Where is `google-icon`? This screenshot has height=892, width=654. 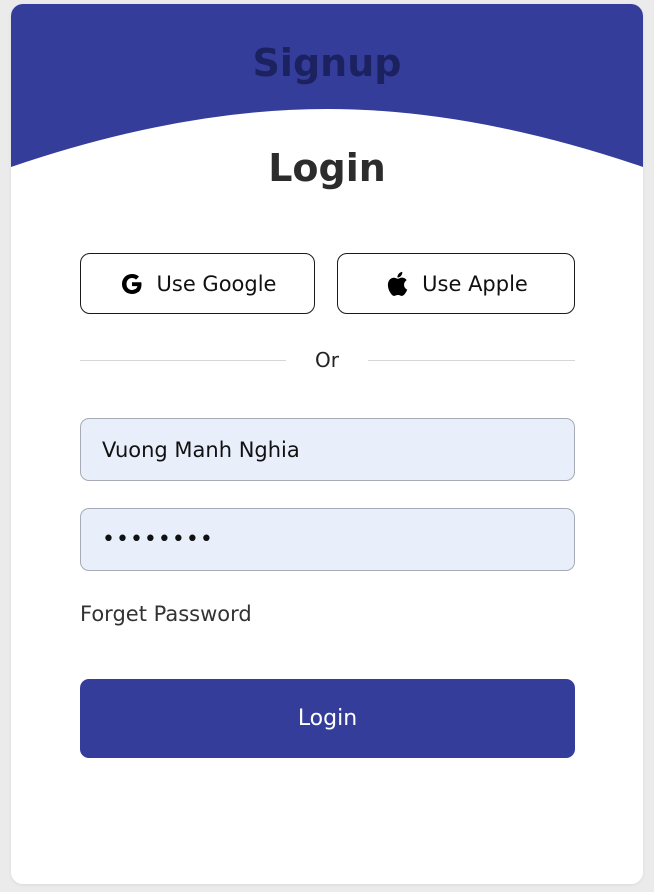 google-icon is located at coordinates (132, 284).